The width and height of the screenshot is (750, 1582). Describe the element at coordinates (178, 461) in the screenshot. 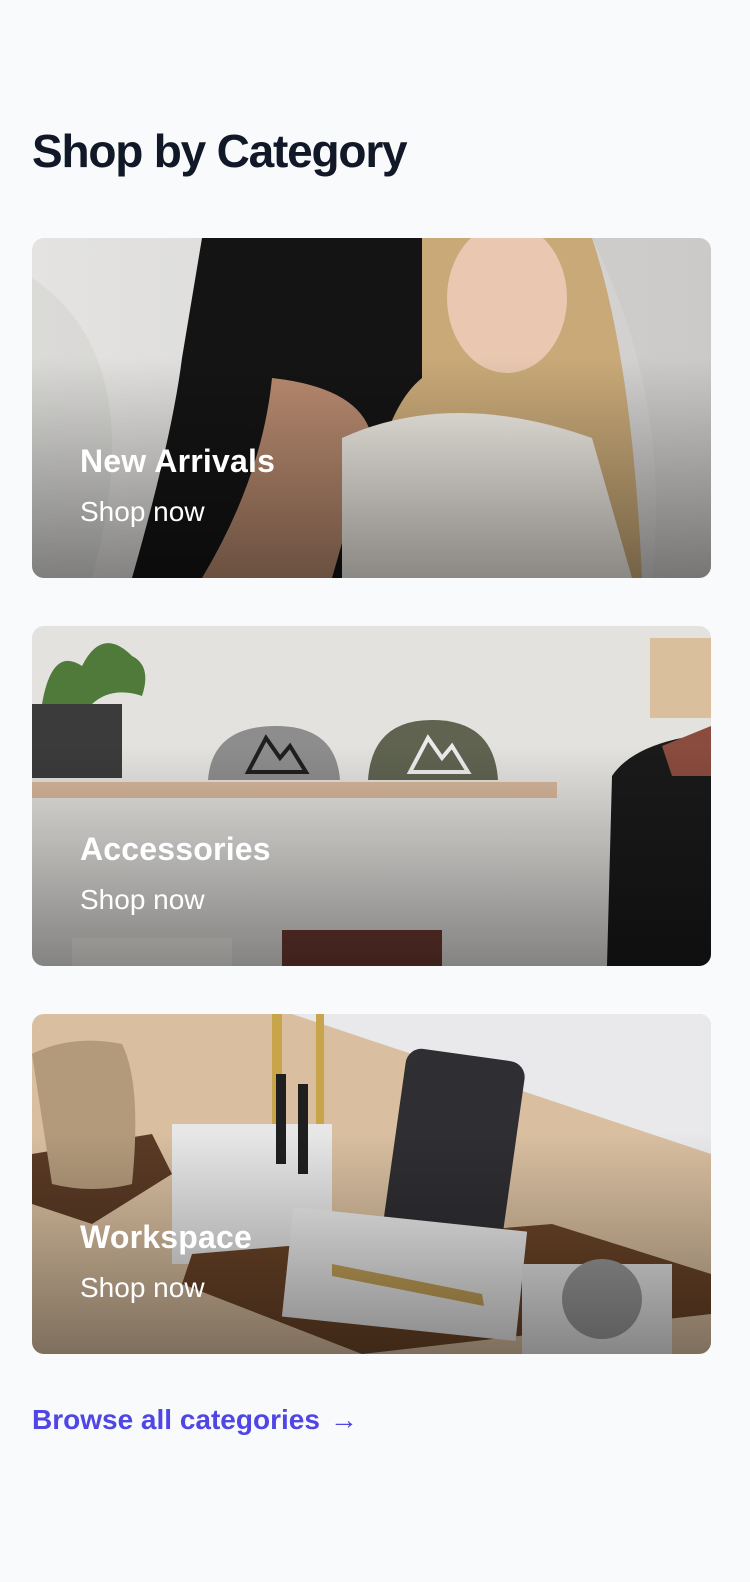

I see `category-title: New Arrivals` at that location.